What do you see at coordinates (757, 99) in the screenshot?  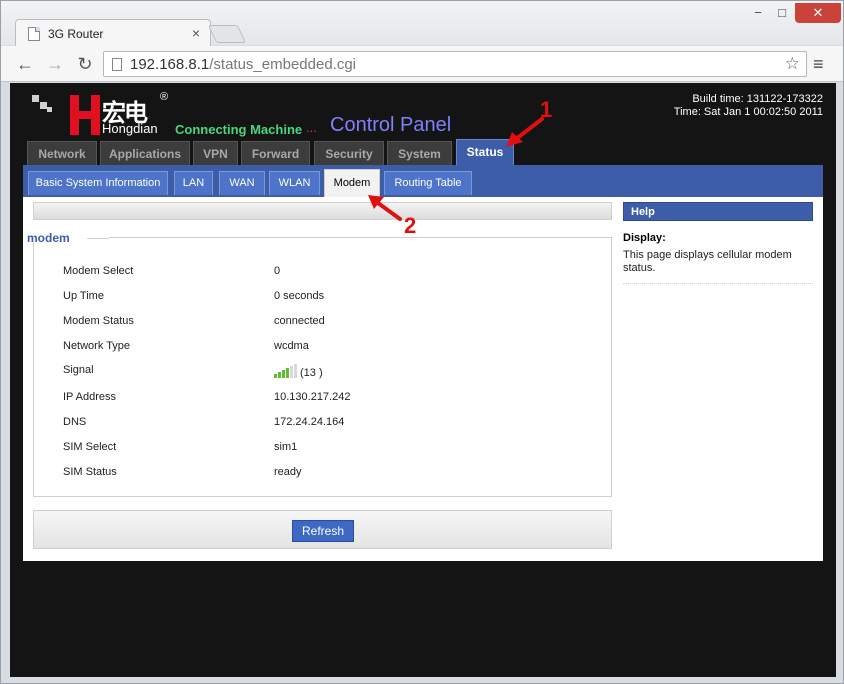 I see `build-time: Build time: 131122-173322` at bounding box center [757, 99].